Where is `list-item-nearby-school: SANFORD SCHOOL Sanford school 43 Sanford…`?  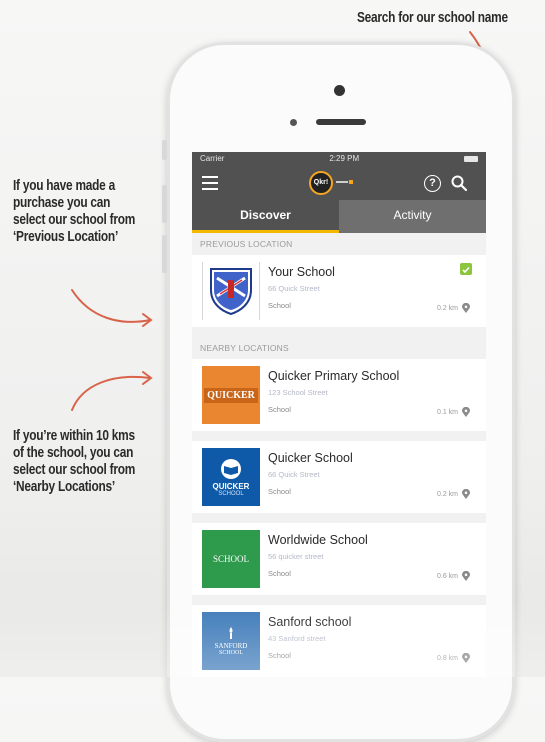 list-item-nearby-school: SANFORD SCHOOL Sanford school 43 Sanford… is located at coordinates (339, 641).